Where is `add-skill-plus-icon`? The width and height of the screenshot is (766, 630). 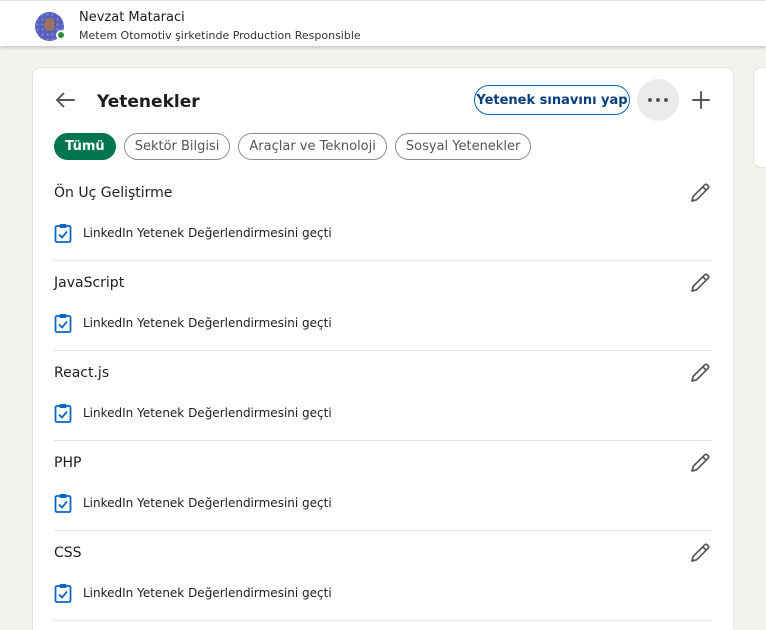 add-skill-plus-icon is located at coordinates (701, 100).